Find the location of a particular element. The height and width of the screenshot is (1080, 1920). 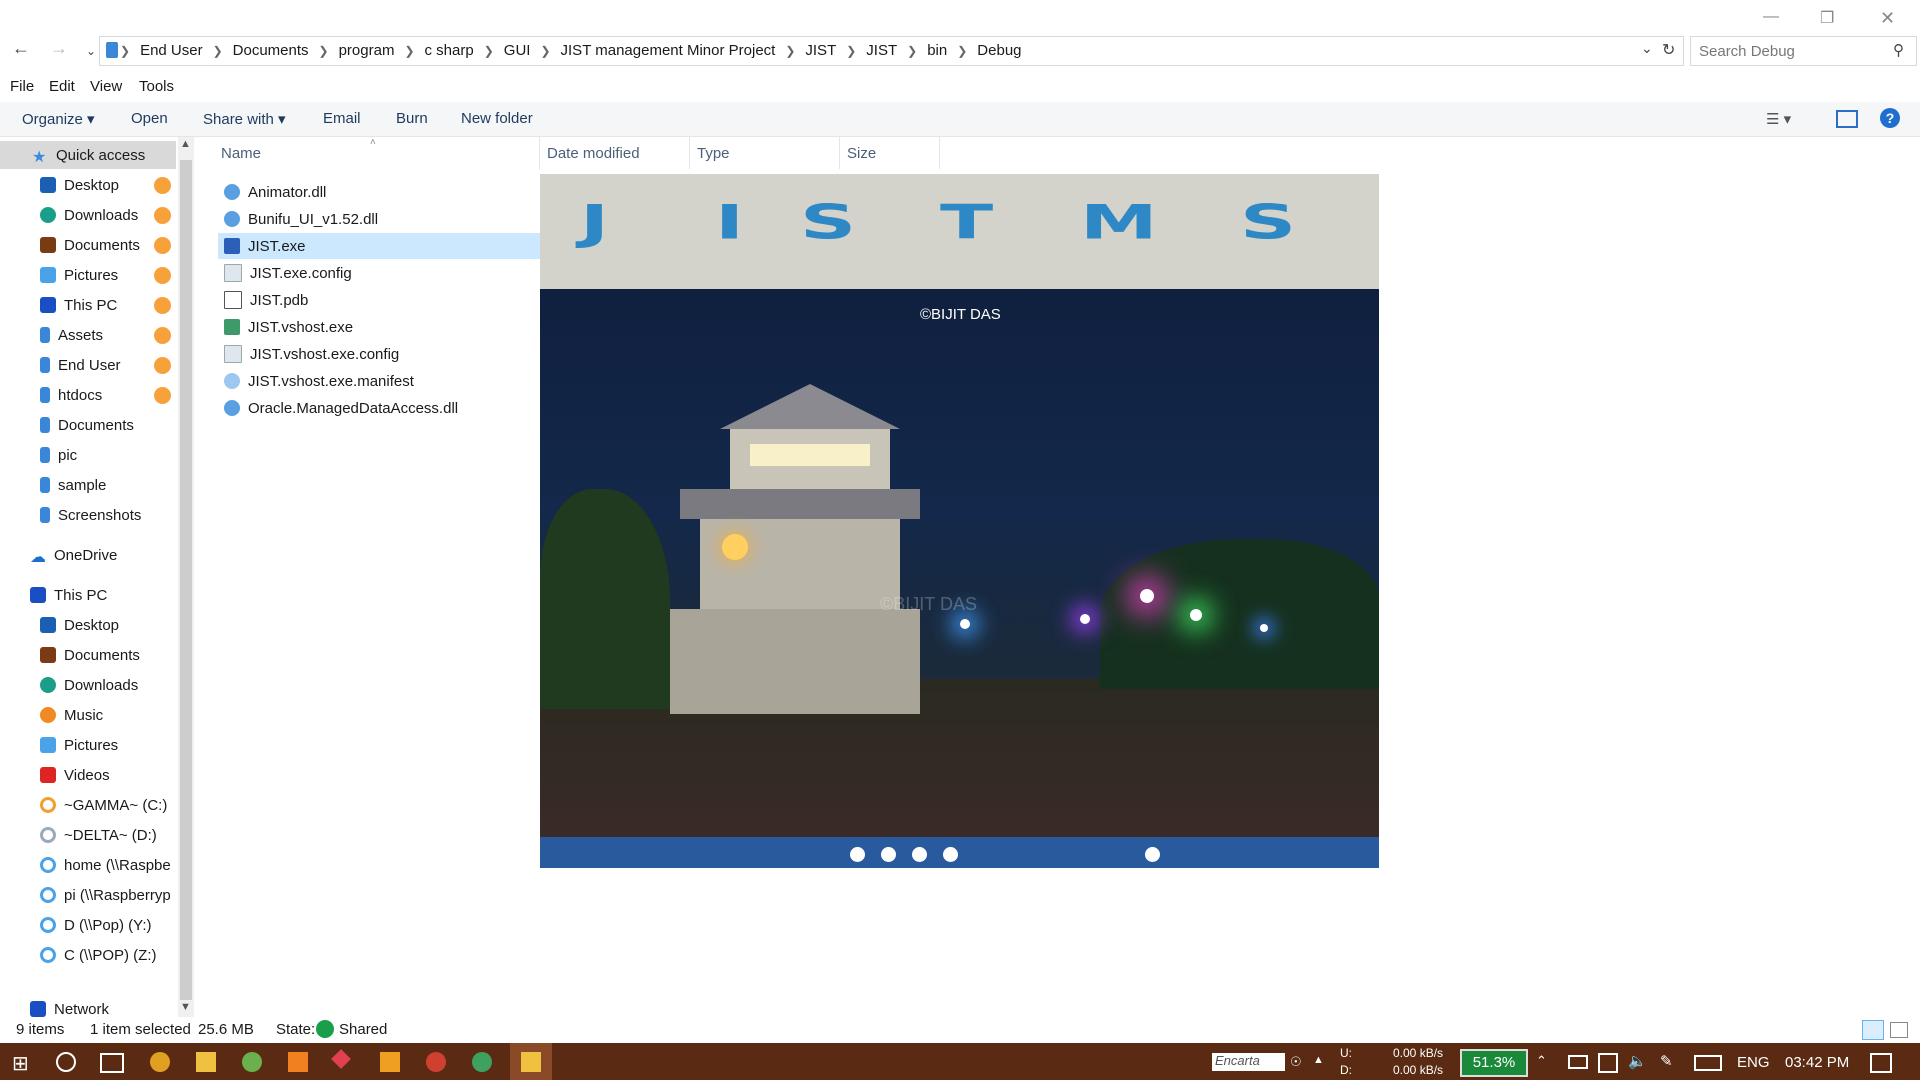

tray-app-icon: ☉ is located at coordinates (1296, 1062).